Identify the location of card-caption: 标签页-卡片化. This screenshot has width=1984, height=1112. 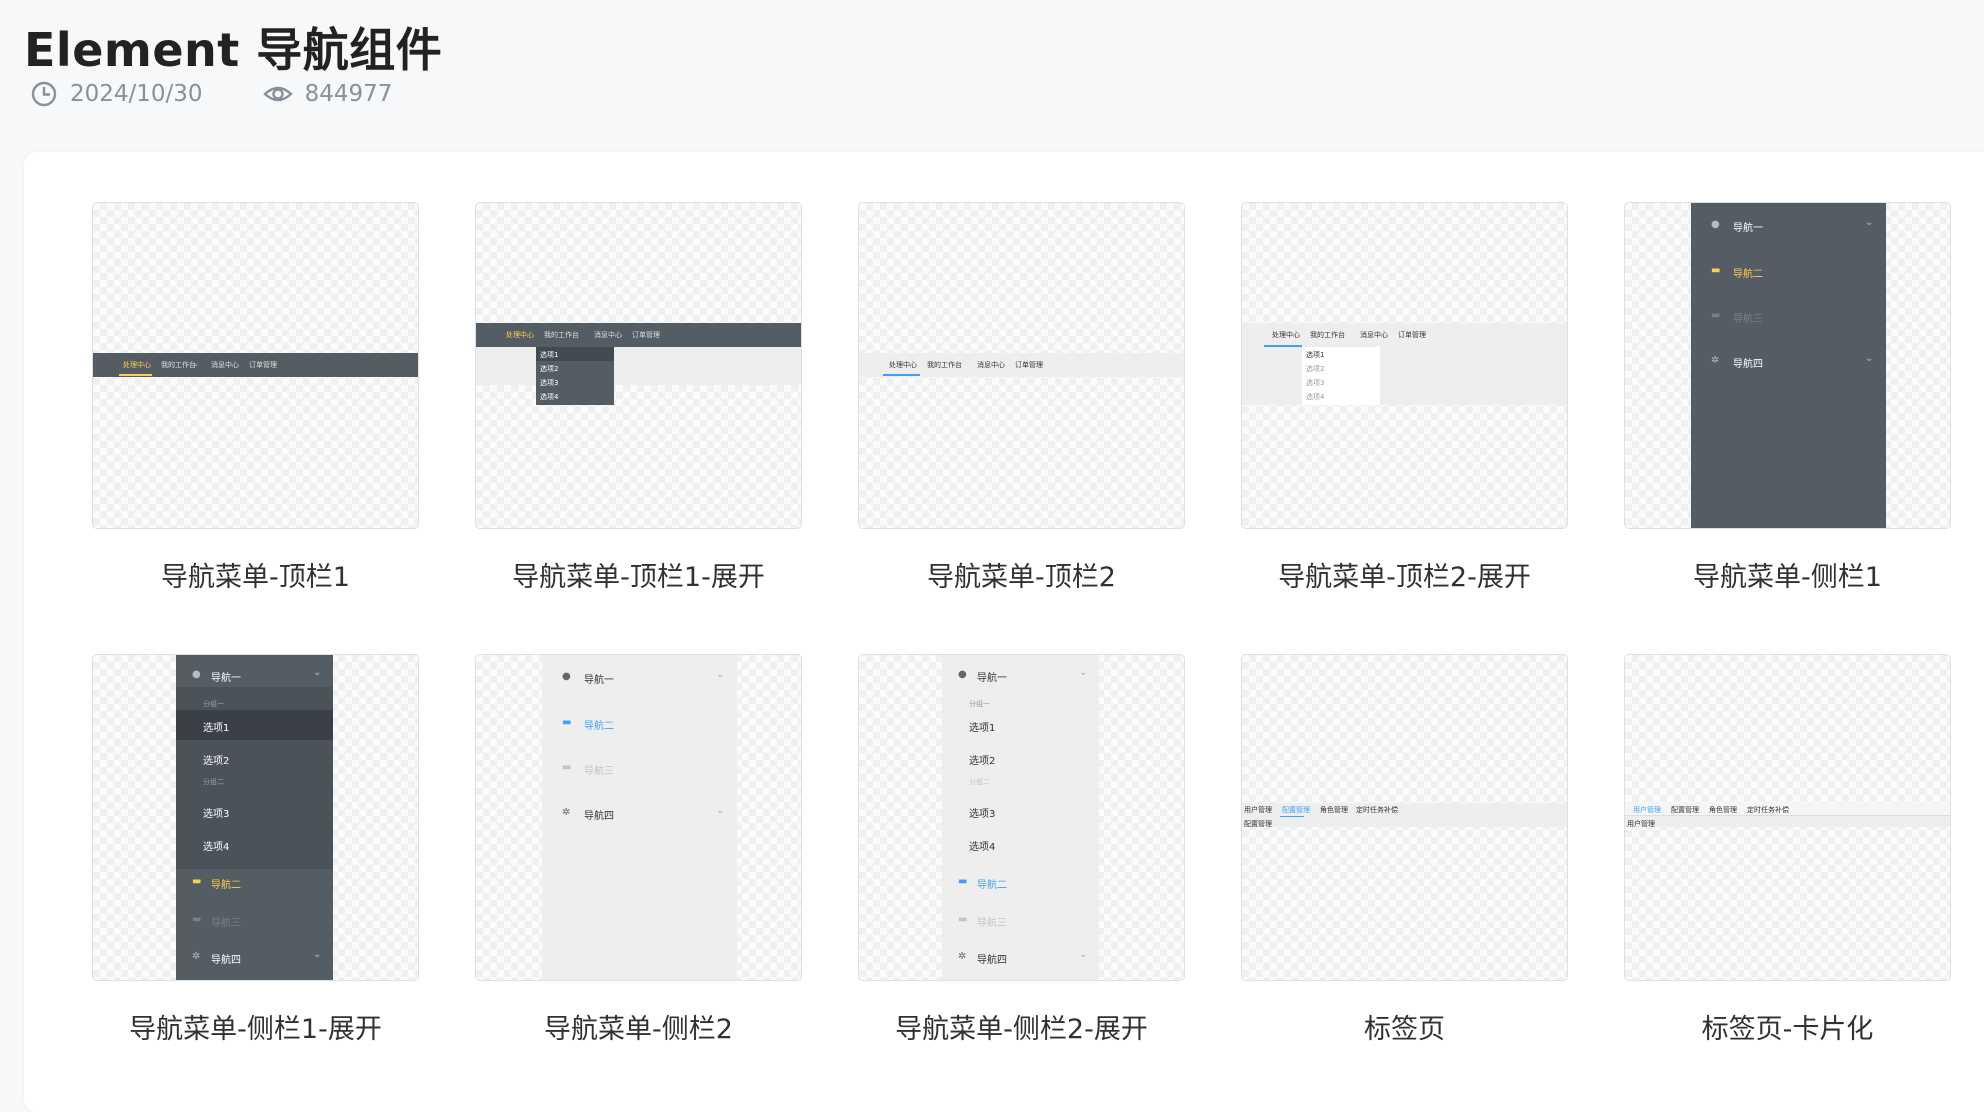
(1787, 1029).